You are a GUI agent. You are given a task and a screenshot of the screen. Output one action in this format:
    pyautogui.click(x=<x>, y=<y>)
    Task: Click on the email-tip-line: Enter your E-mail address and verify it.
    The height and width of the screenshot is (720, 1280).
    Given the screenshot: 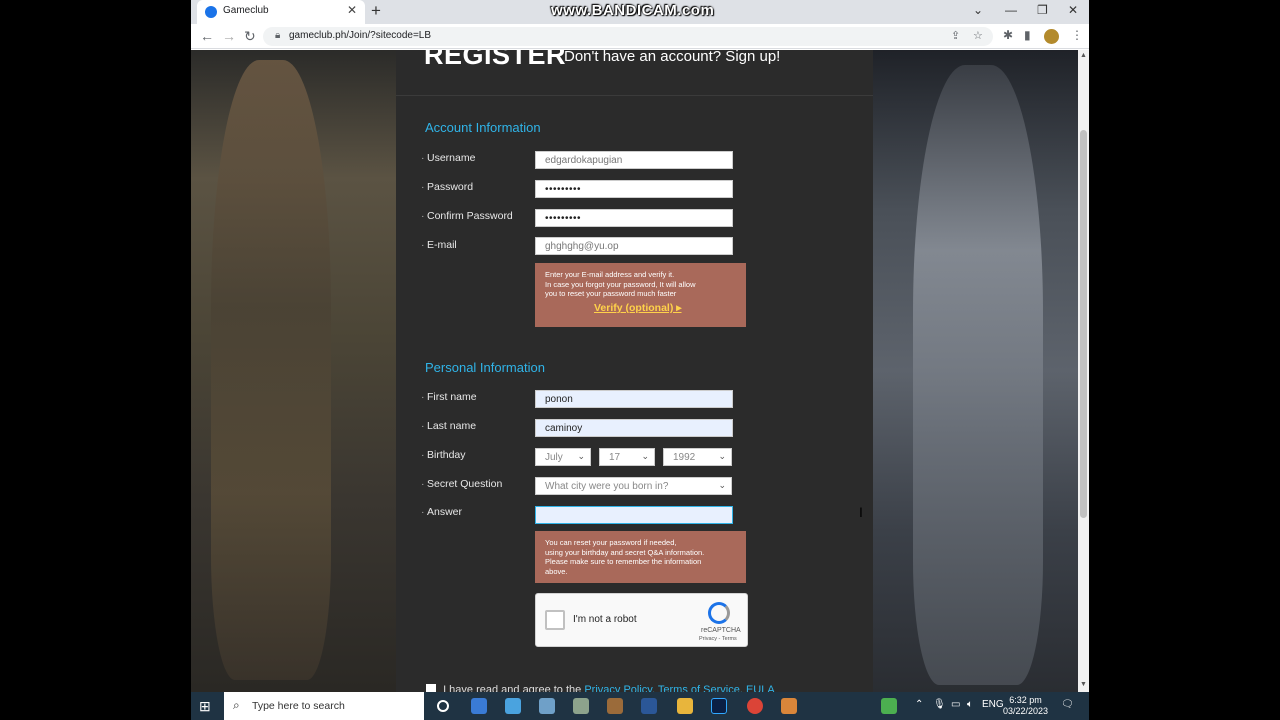 What is the action you would take?
    pyautogui.click(x=610, y=274)
    